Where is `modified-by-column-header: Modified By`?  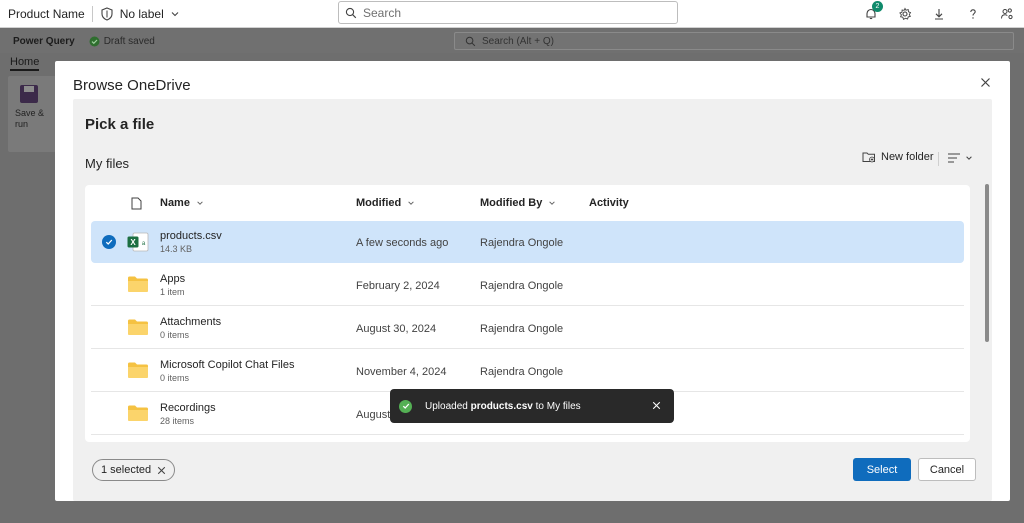
modified-by-column-header: Modified By is located at coordinates (518, 203).